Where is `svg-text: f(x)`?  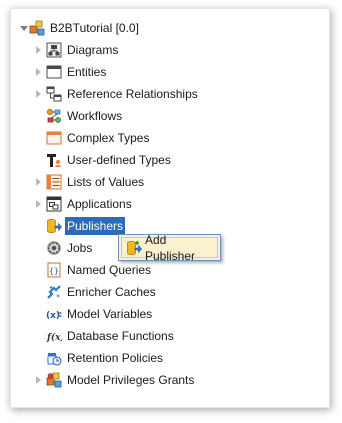
svg-text: f(x) is located at coordinates (54, 337).